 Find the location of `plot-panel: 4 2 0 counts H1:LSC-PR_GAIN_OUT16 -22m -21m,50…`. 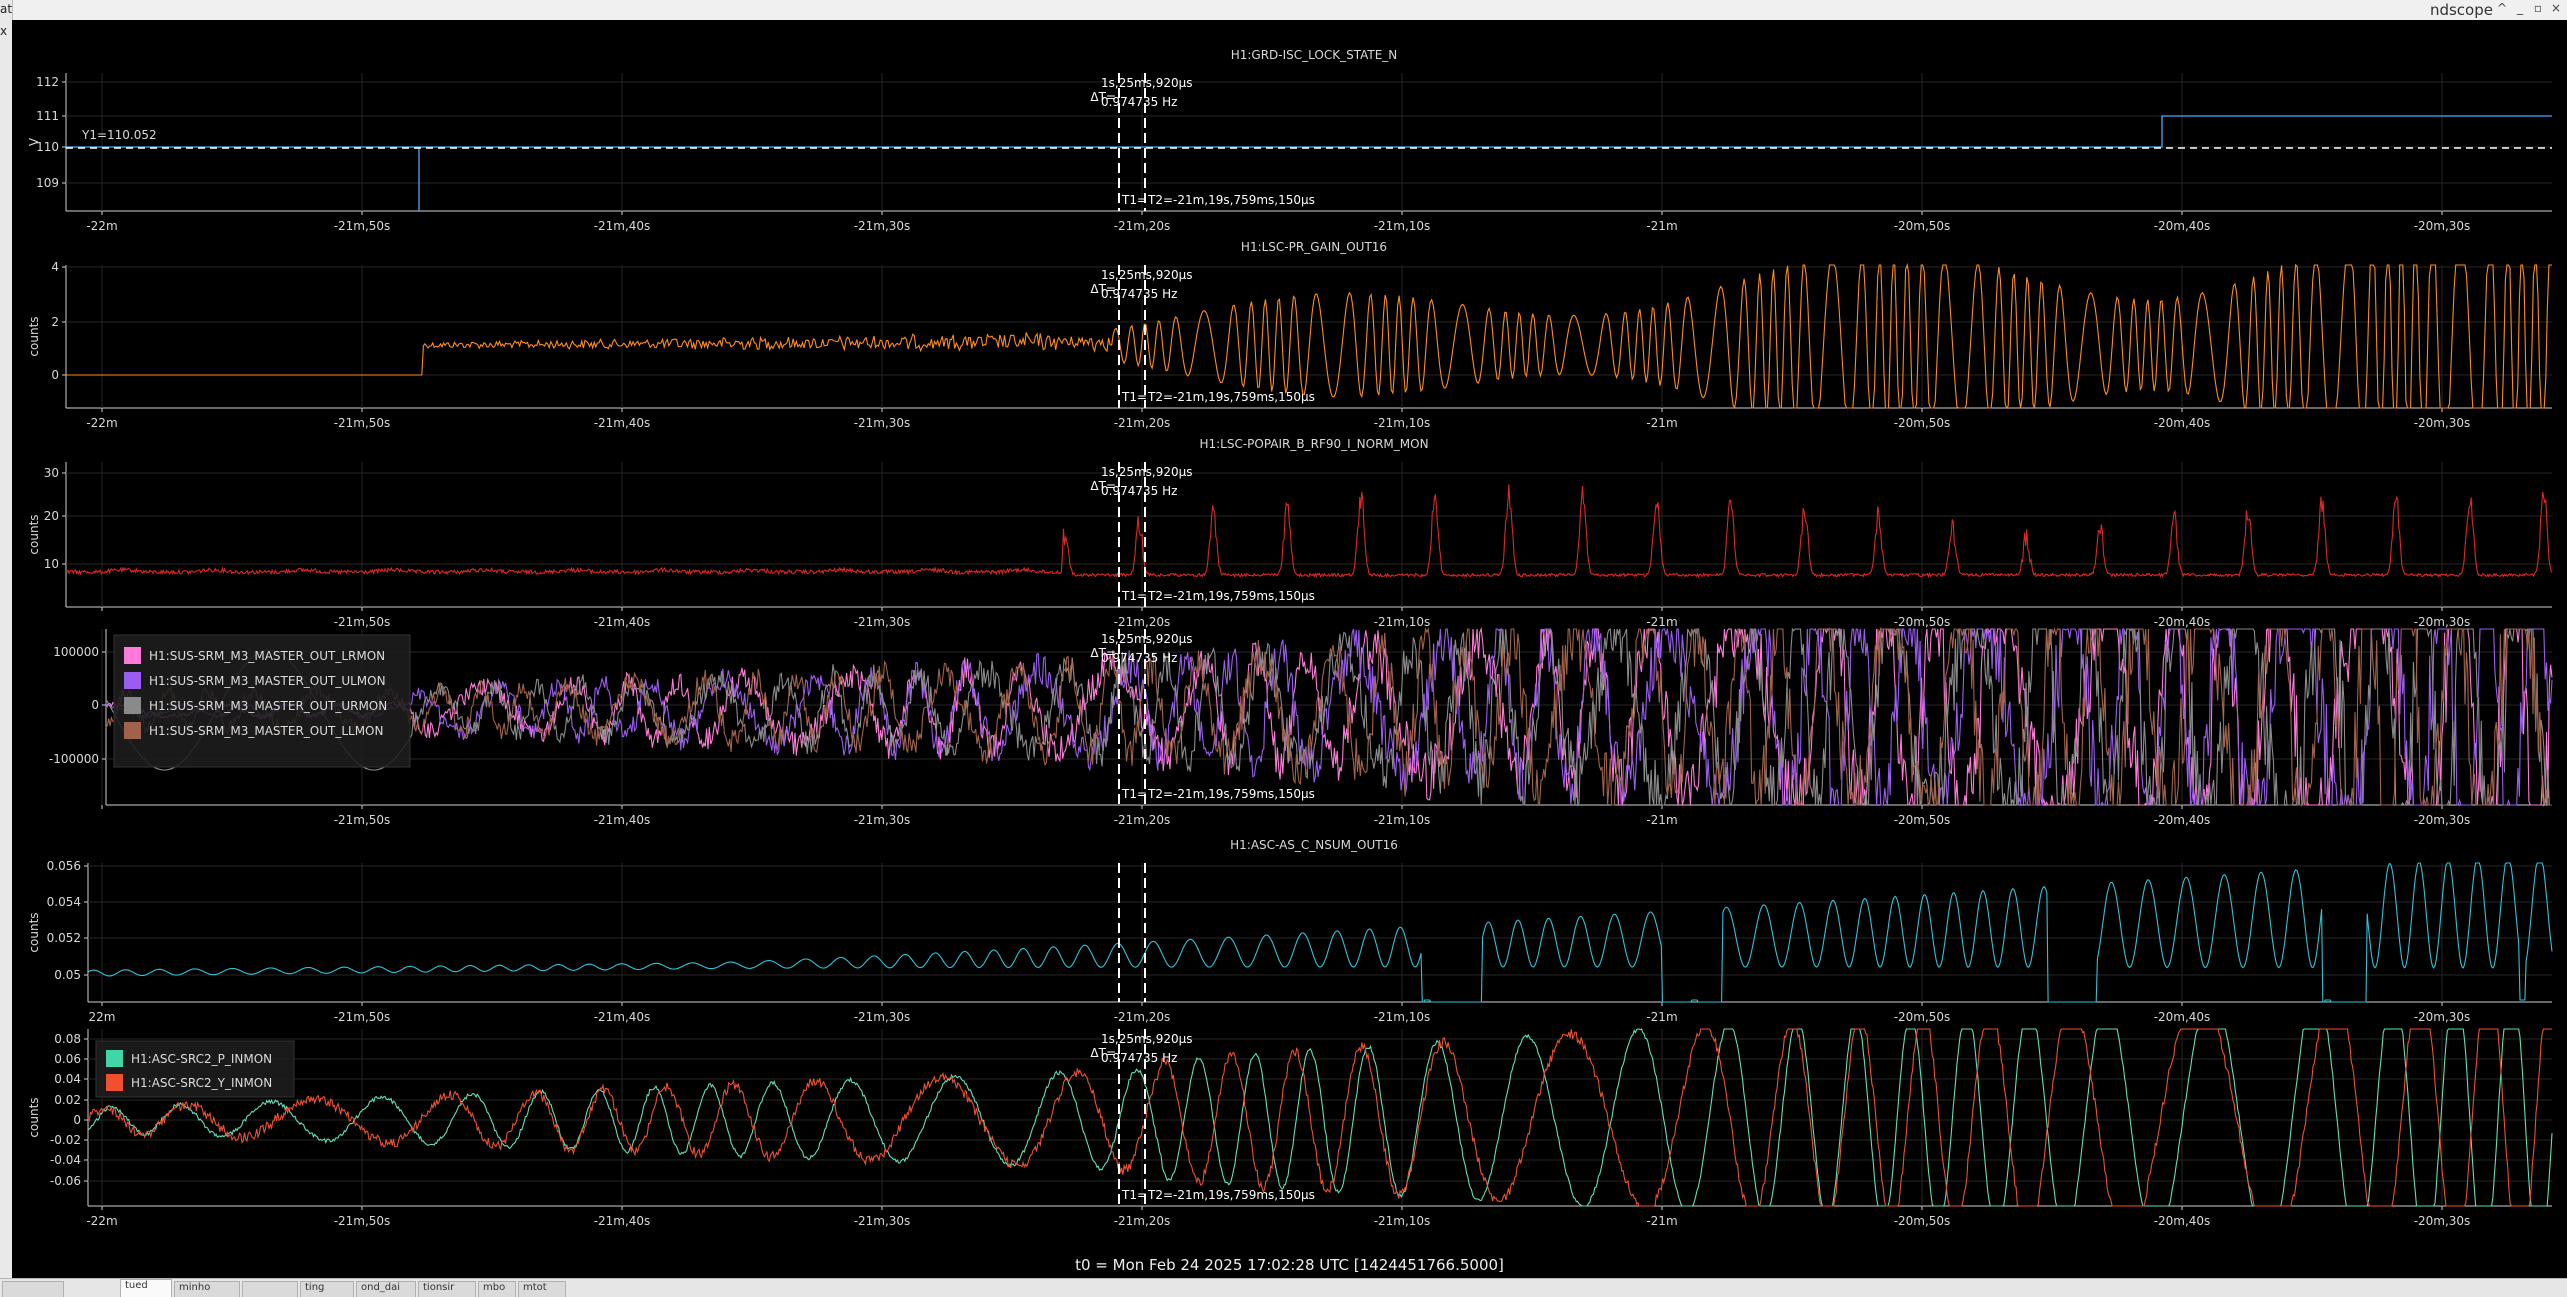

plot-panel: 4 2 0 counts H1:LSC-PR_GAIN_OUT16 -22m -21m,50… is located at coordinates (1289, 335).